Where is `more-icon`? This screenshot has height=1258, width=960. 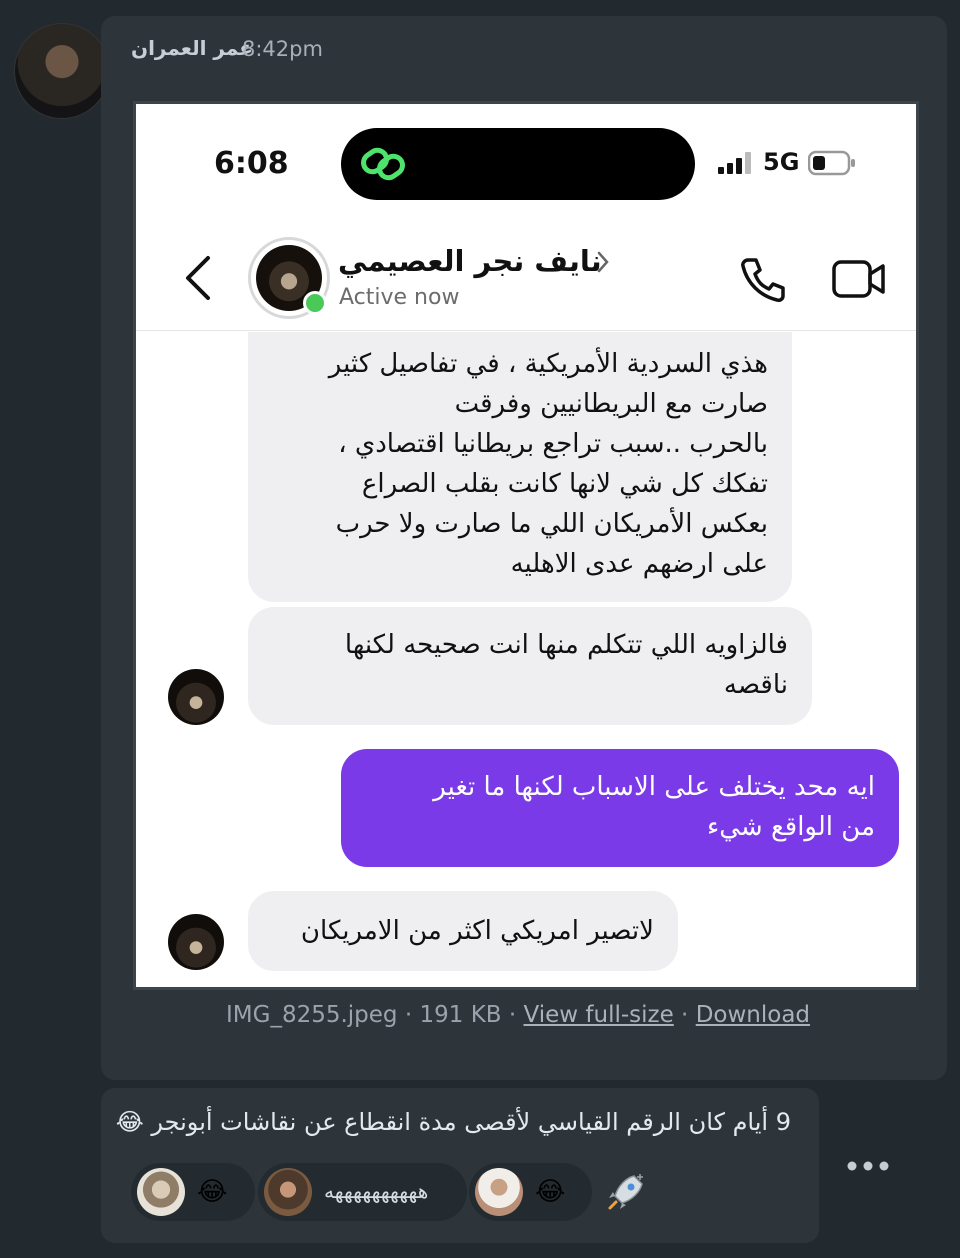
more-icon is located at coordinates (868, 1166).